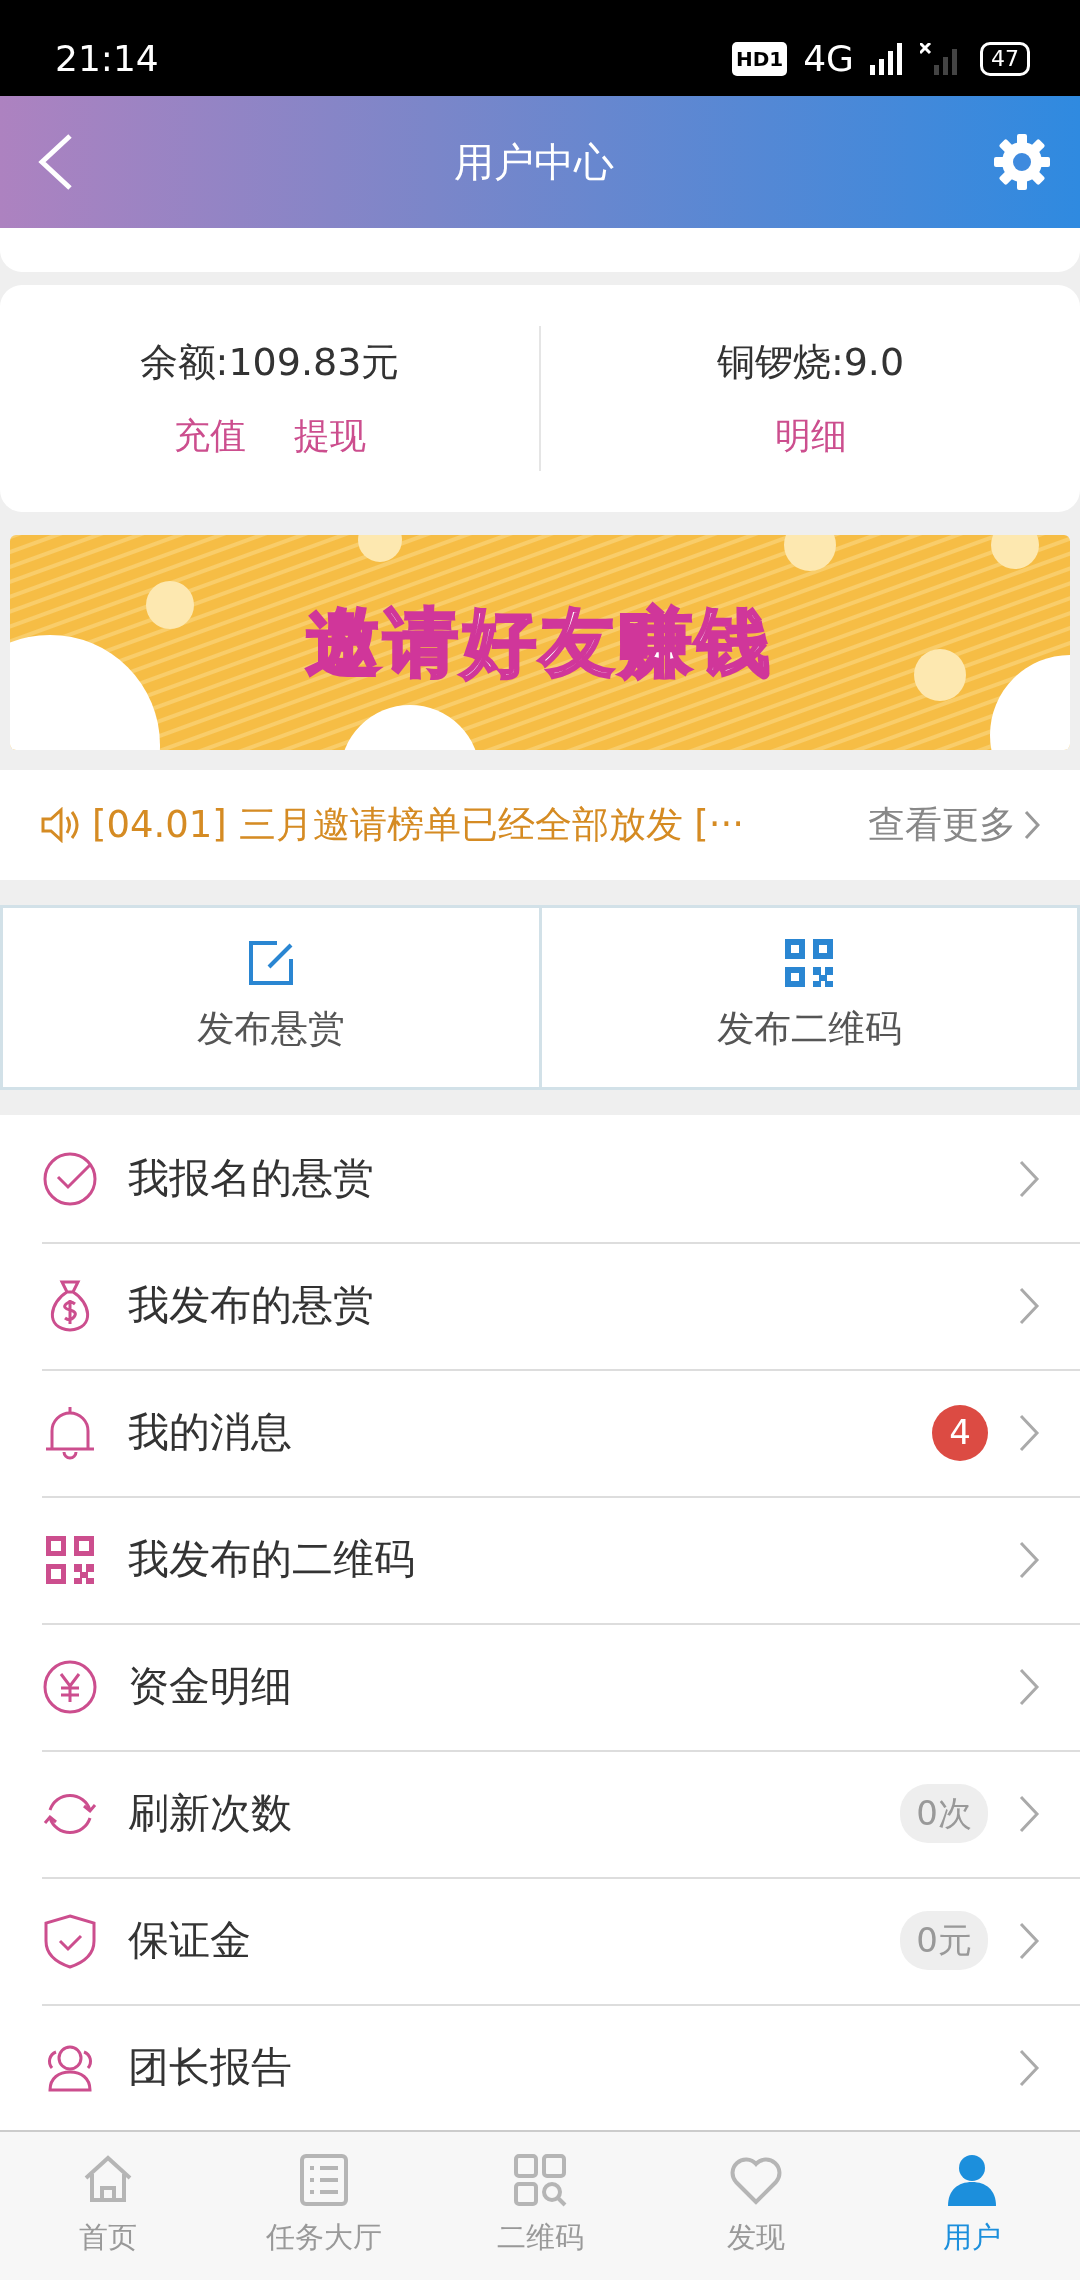  Describe the element at coordinates (954, 825) in the screenshot. I see `more-link: 查看更多` at that location.